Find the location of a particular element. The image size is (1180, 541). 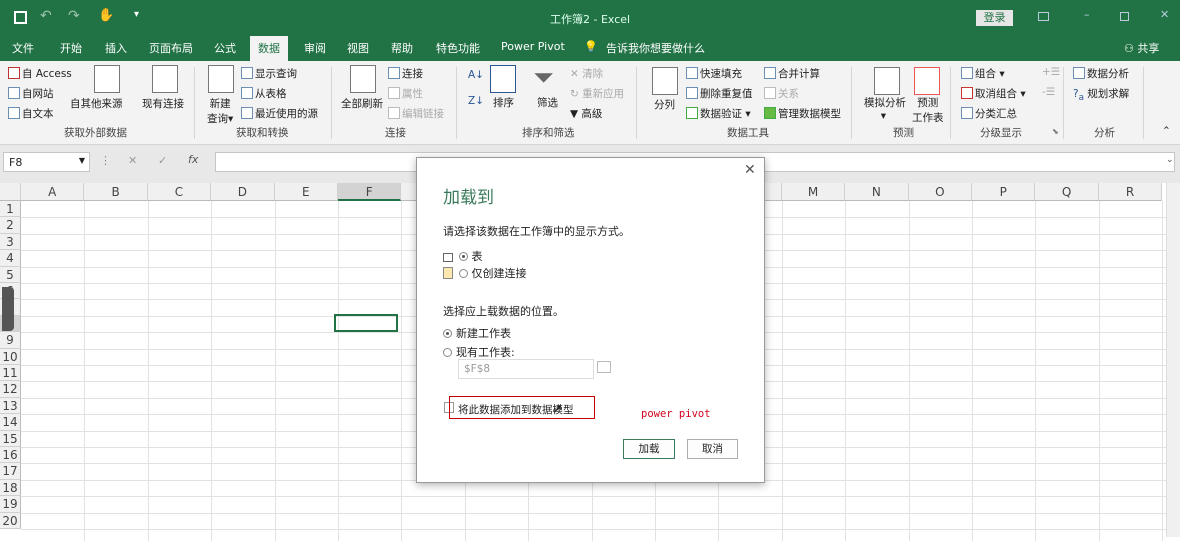

sort-button: 排序 is located at coordinates (503, 102).